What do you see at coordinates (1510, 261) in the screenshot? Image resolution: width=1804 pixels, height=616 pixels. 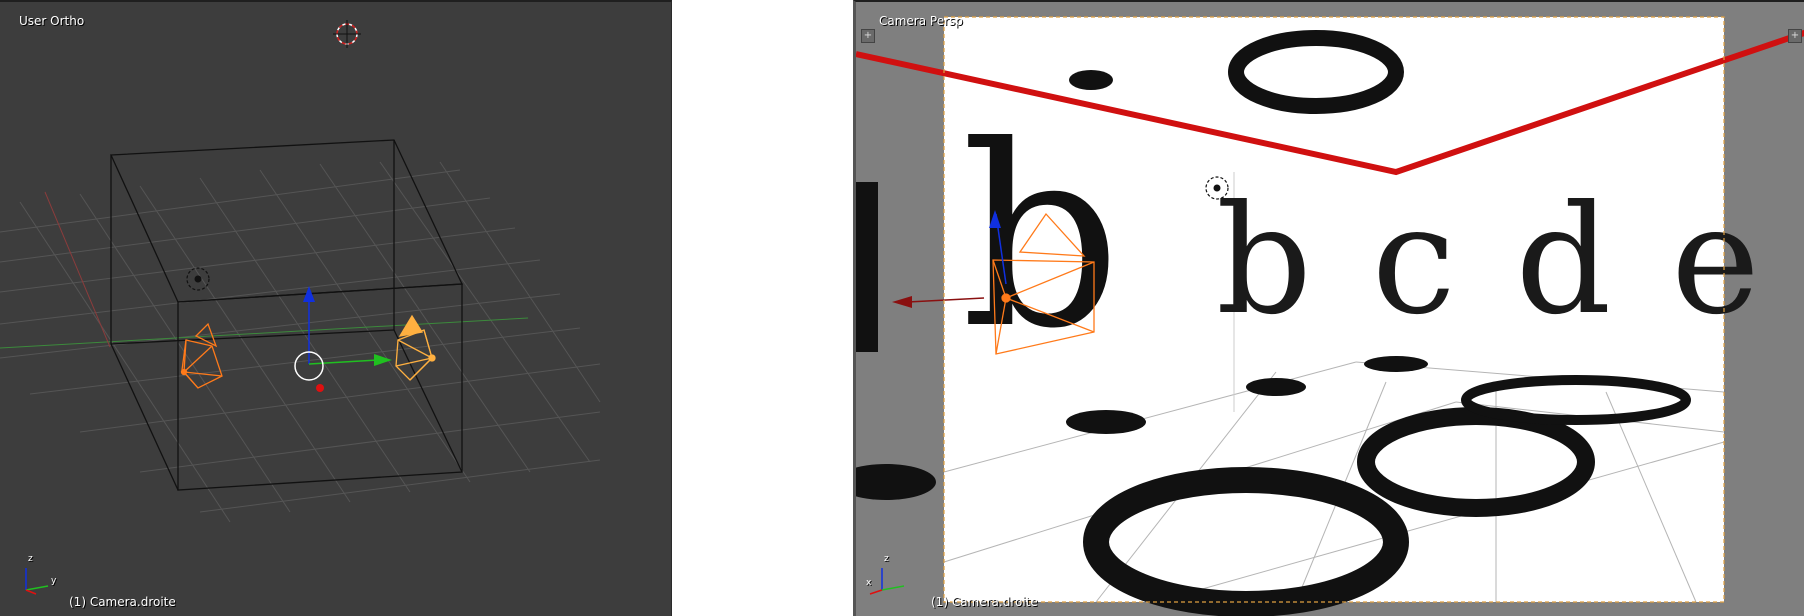 I see `wall-letters-c-d: b c d e f` at bounding box center [1510, 261].